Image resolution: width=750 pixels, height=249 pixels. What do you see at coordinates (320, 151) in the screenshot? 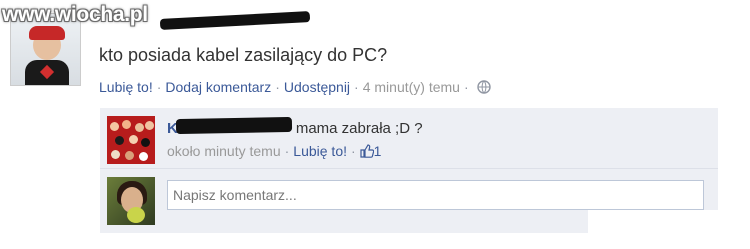
I see `comment-like-link: Lubię to!` at bounding box center [320, 151].